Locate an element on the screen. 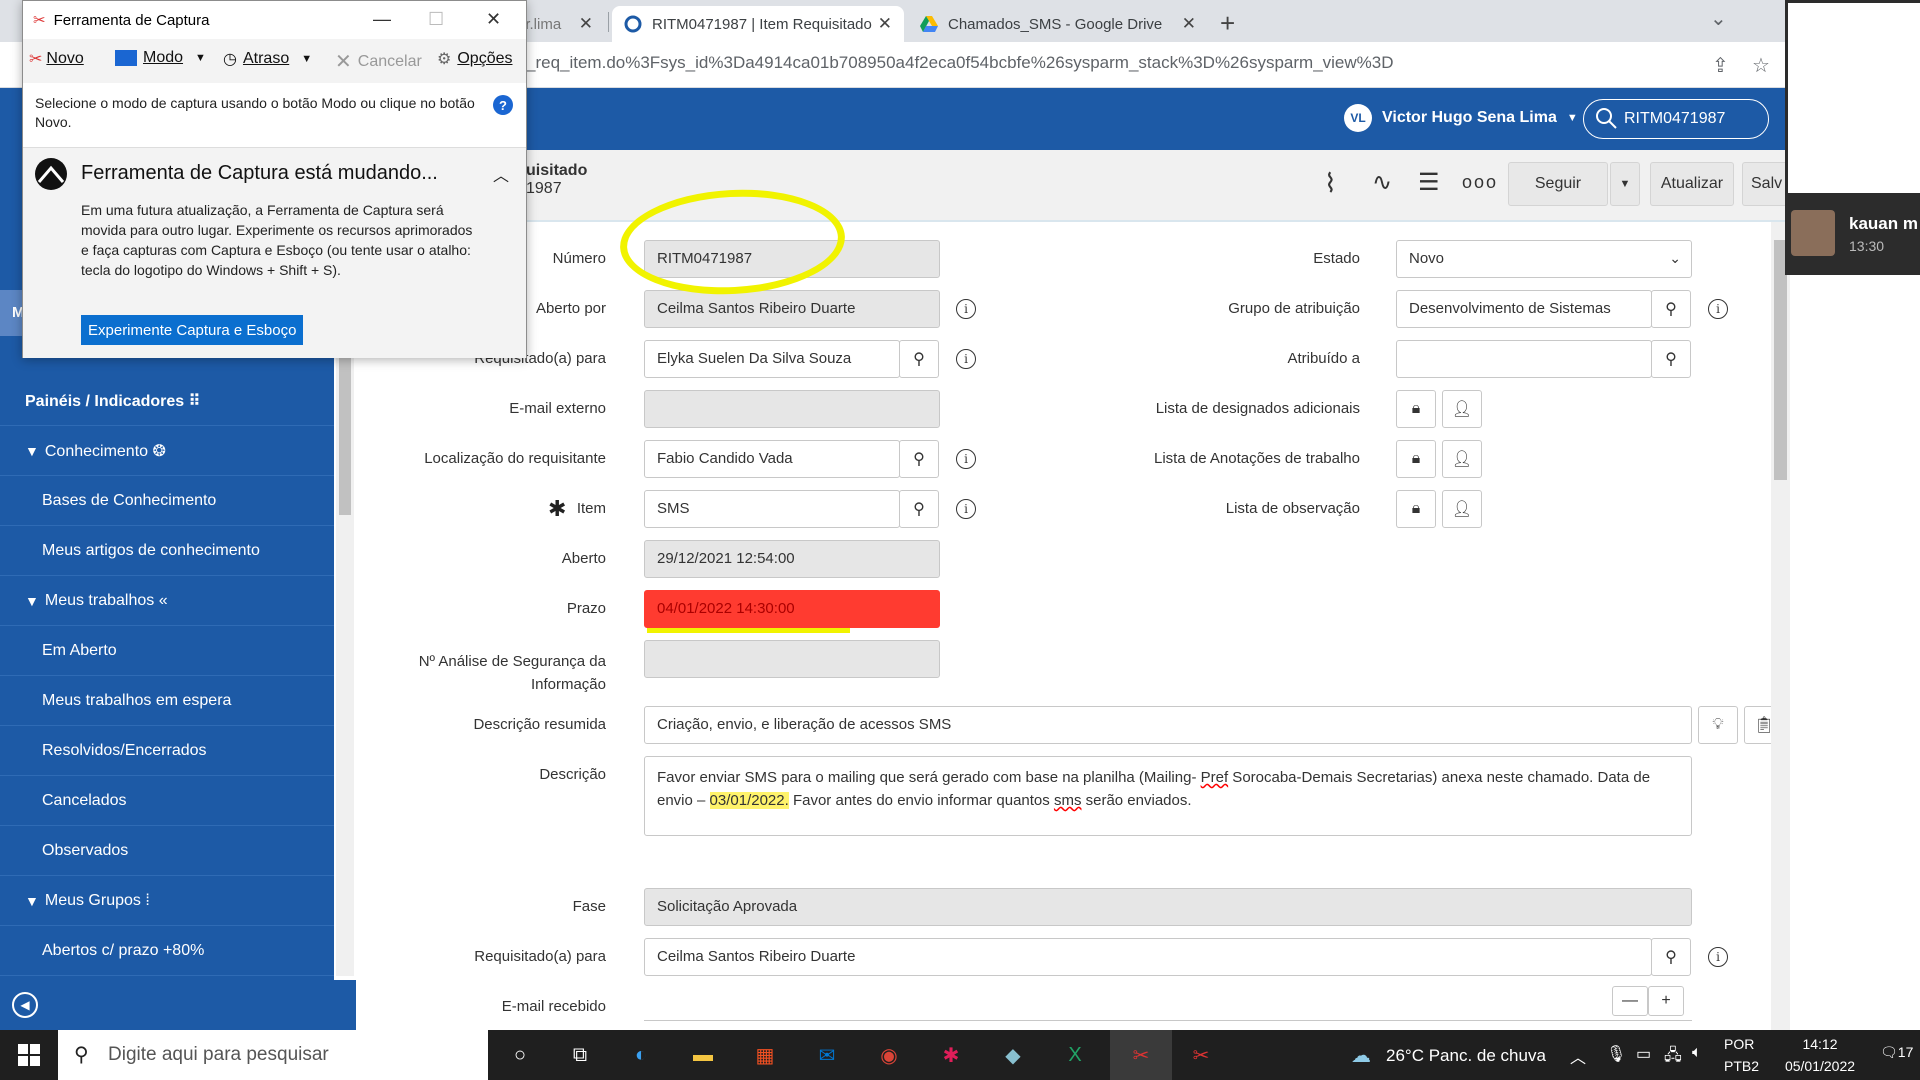 The width and height of the screenshot is (1920, 1080). collapse-nav-icon: ◀ is located at coordinates (25, 1005).